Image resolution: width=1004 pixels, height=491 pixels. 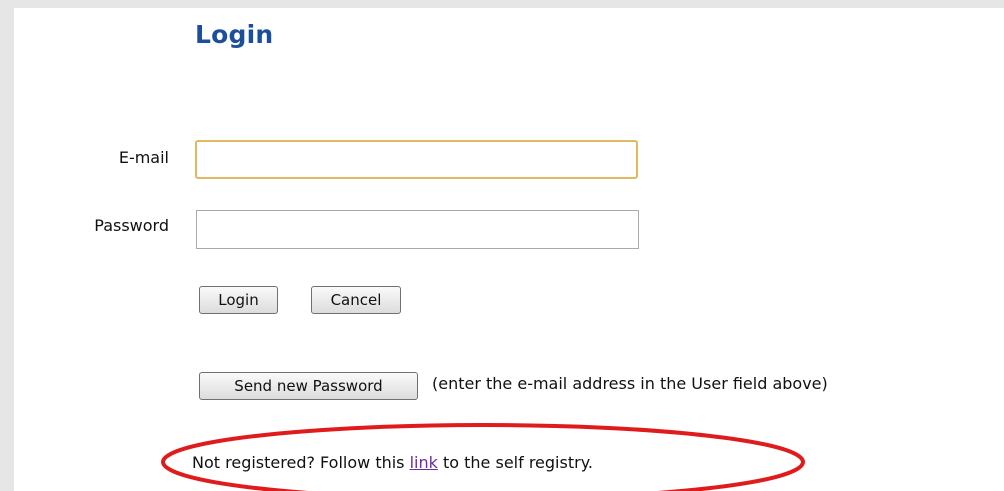 What do you see at coordinates (416, 159) in the screenshot?
I see `email-field` at bounding box center [416, 159].